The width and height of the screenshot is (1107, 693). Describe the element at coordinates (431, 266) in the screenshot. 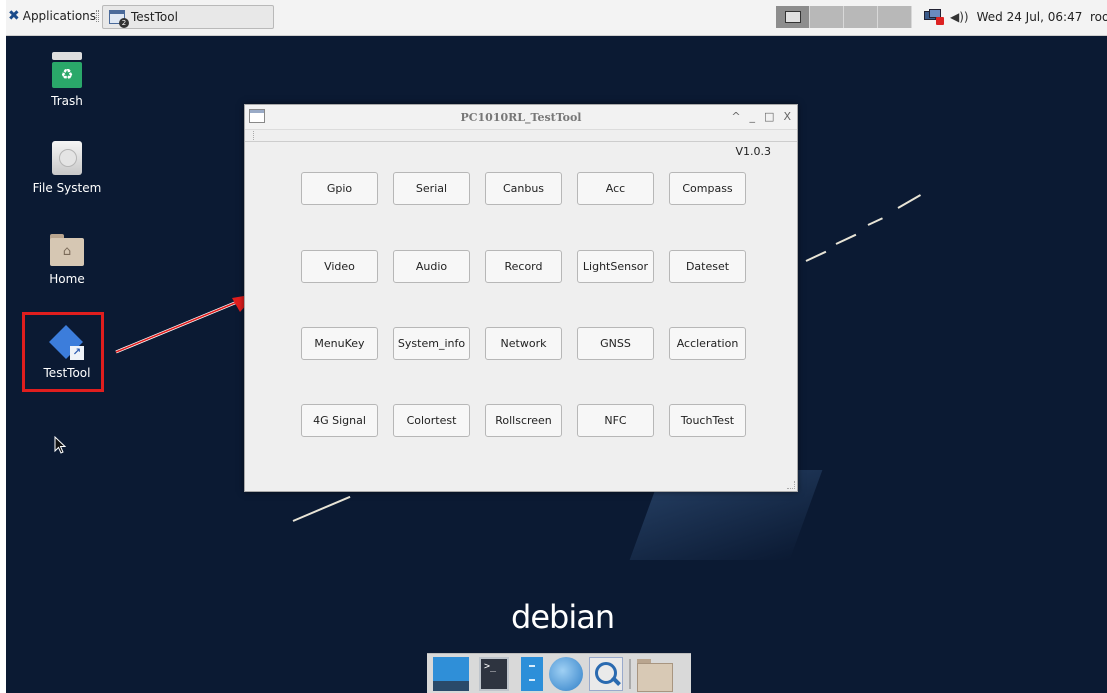

I see `audio-button: Audio` at that location.